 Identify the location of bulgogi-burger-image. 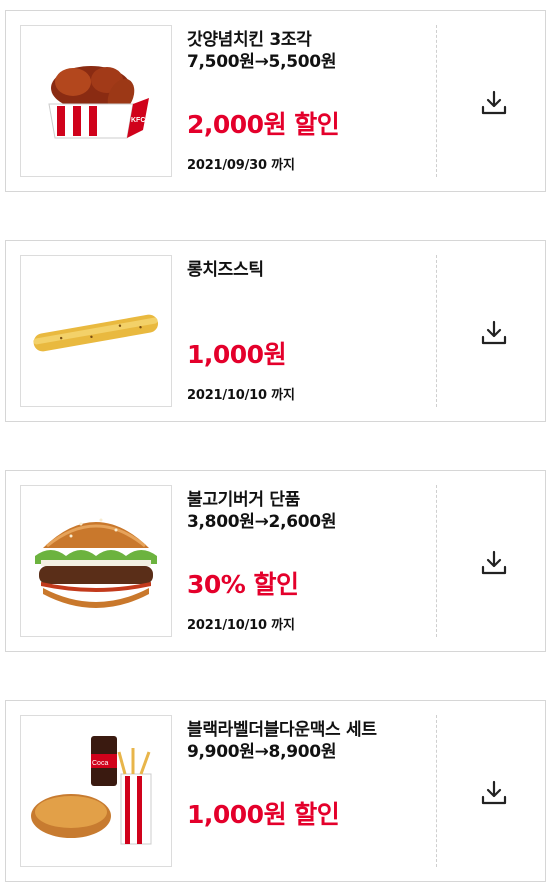
(96, 561).